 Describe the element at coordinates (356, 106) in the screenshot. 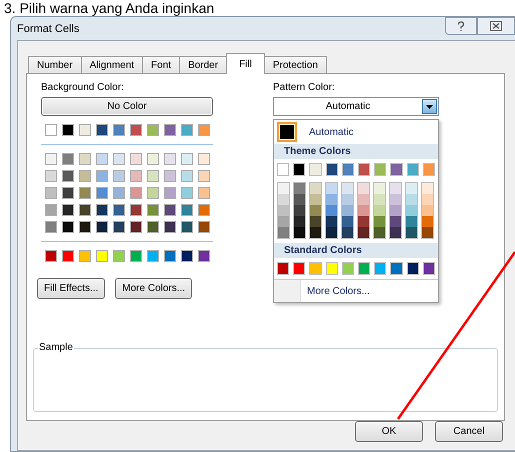

I see `pattern-color-dropdown: Automatic` at that location.